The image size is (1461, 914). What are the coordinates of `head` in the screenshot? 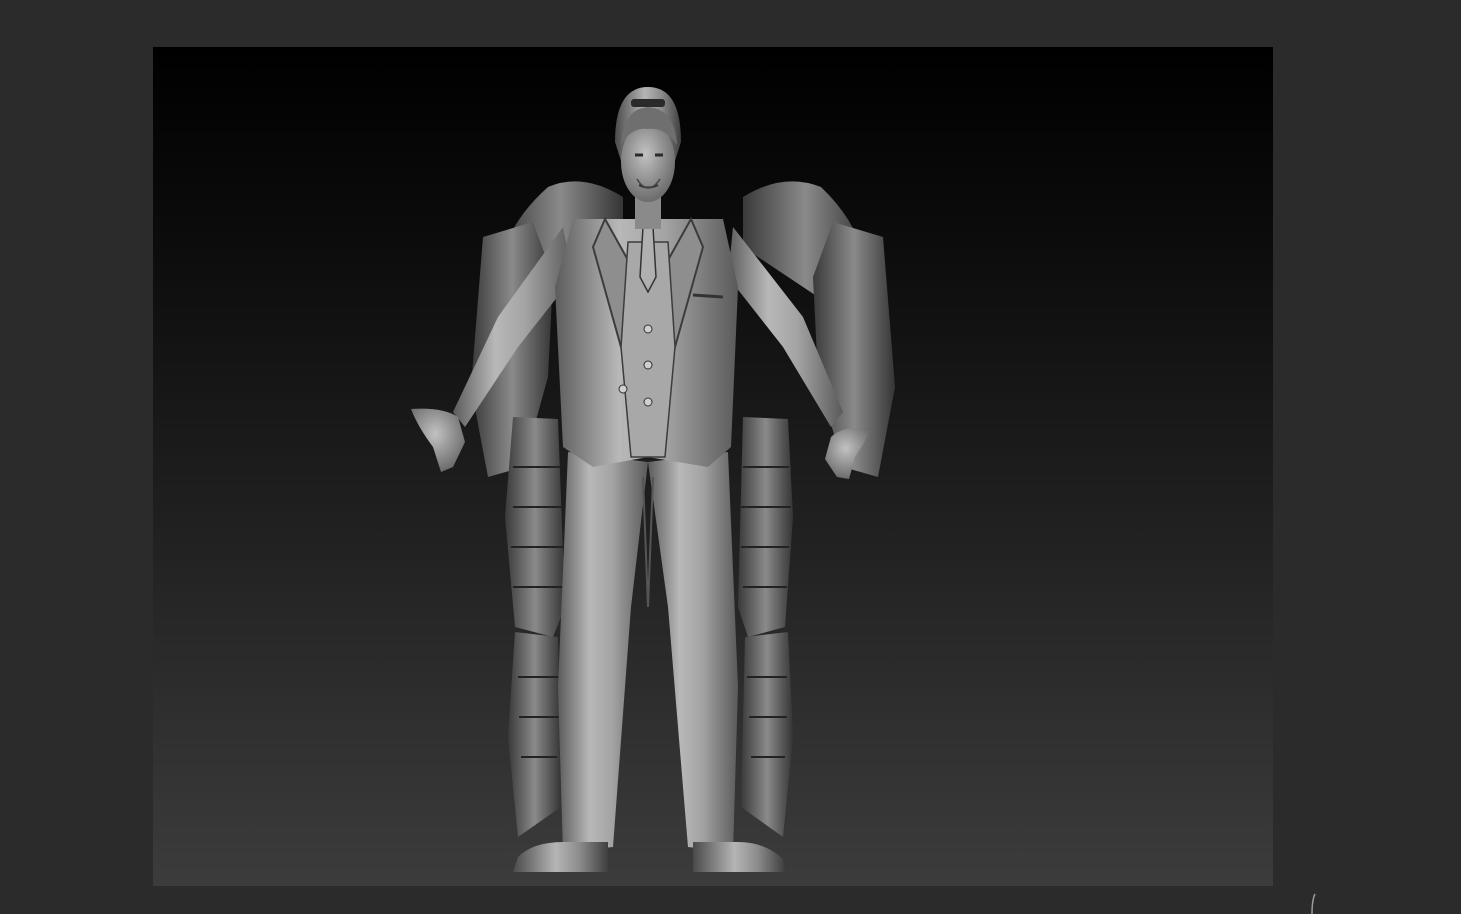 It's located at (649, 168).